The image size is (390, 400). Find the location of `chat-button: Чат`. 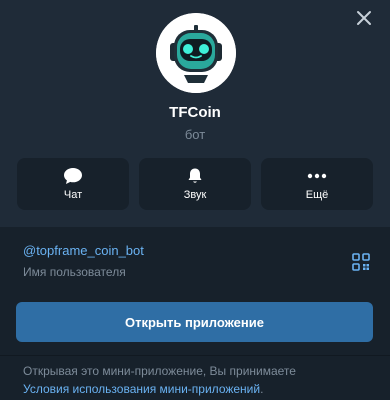

chat-button: Чат is located at coordinates (73, 184).